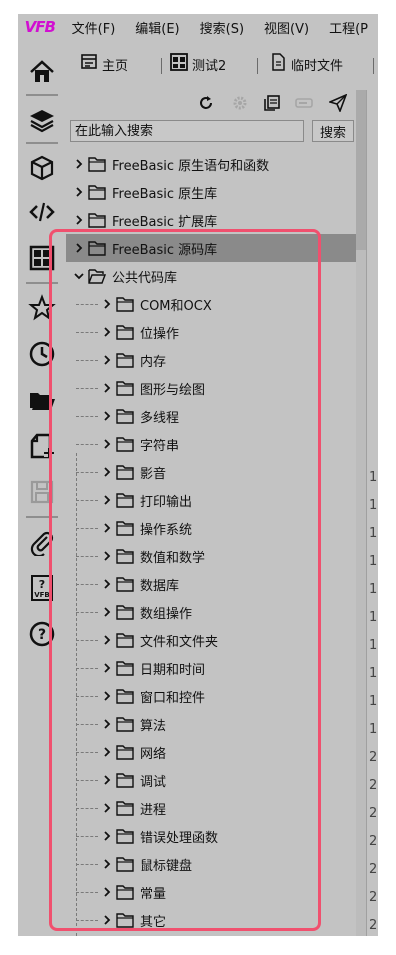 This screenshot has height=955, width=396. Describe the element at coordinates (338, 103) in the screenshot. I see `send-icon` at that location.